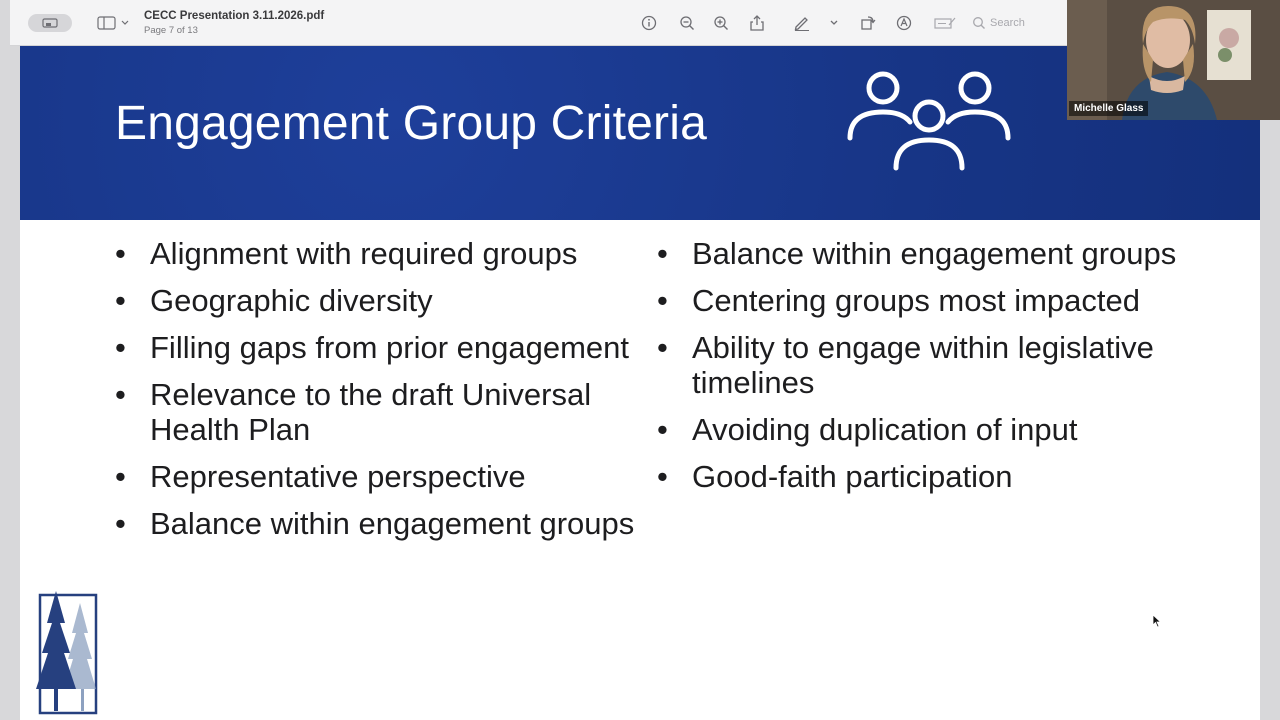 This screenshot has height=720, width=1280. Describe the element at coordinates (67, 653) in the screenshot. I see `pine-trees-logo` at that location.